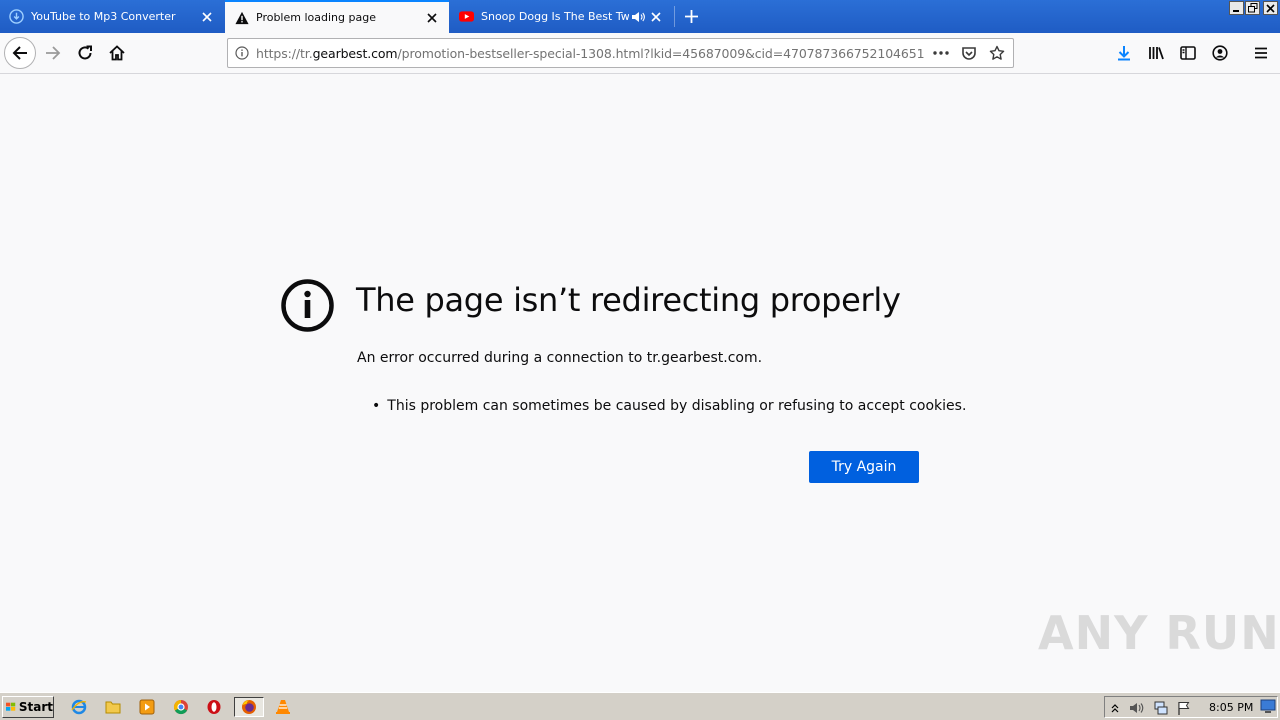 This screenshot has width=1280, height=720. I want to click on try-again-button: Try Again, so click(864, 467).